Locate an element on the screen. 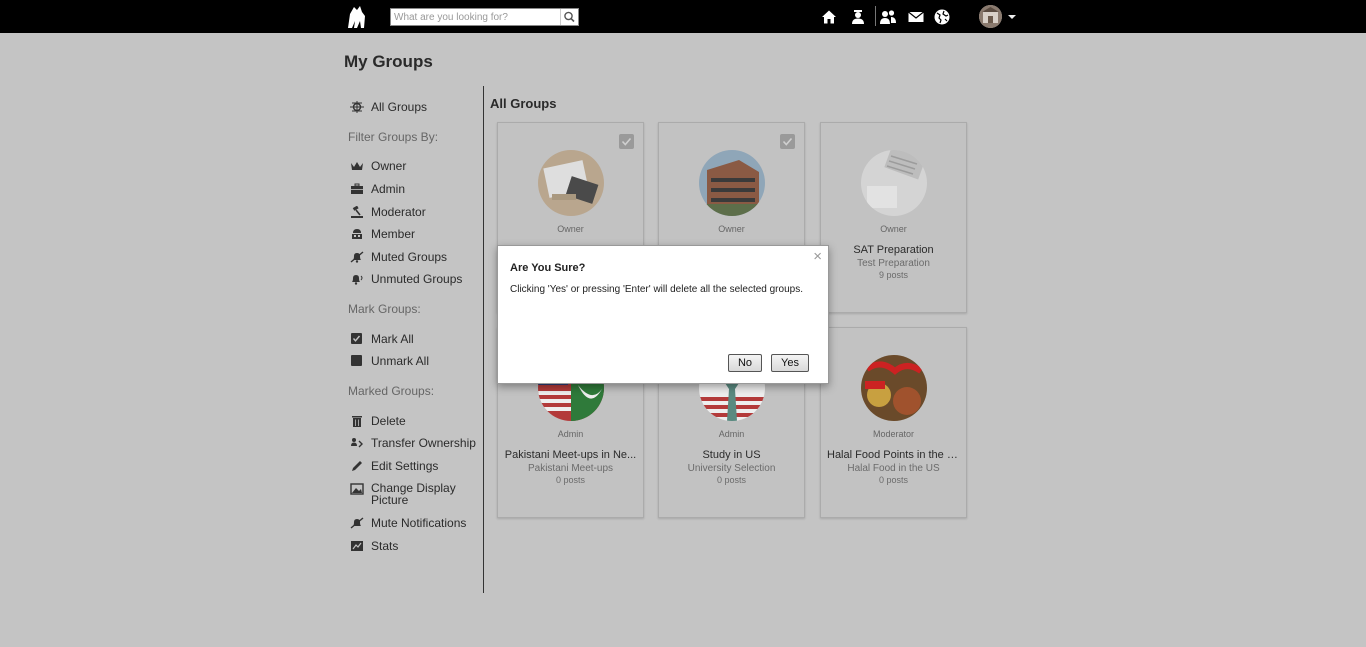 The height and width of the screenshot is (647, 1366). picture-icon is located at coordinates (357, 489).